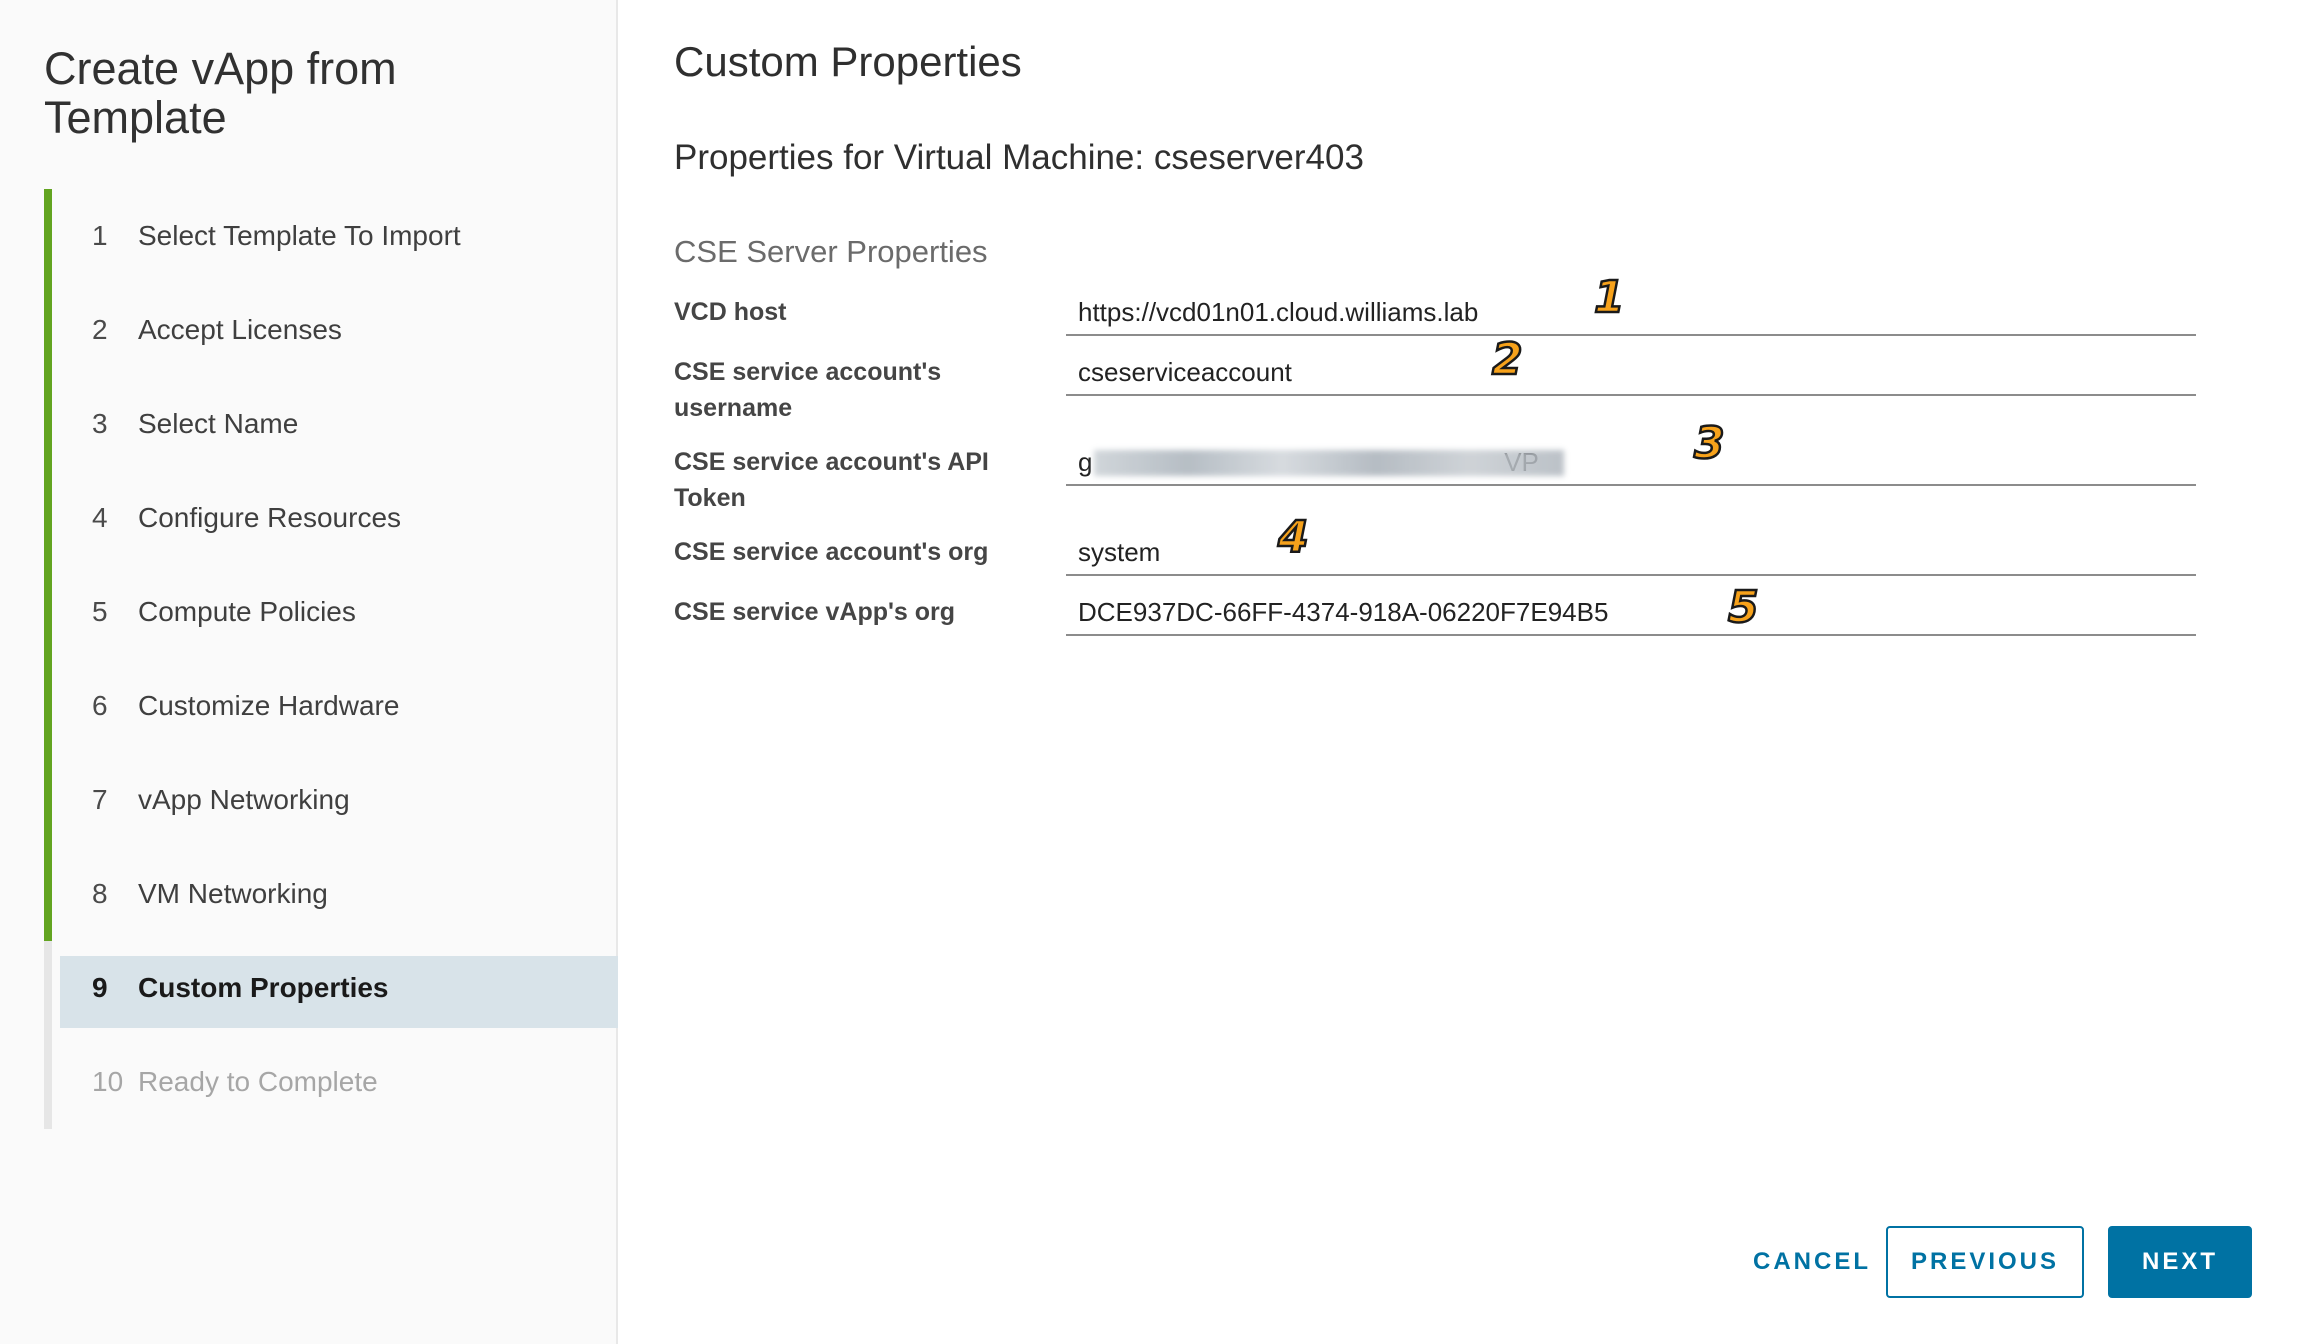  Describe the element at coordinates (100, 705) in the screenshot. I see `step-number: 6` at that location.